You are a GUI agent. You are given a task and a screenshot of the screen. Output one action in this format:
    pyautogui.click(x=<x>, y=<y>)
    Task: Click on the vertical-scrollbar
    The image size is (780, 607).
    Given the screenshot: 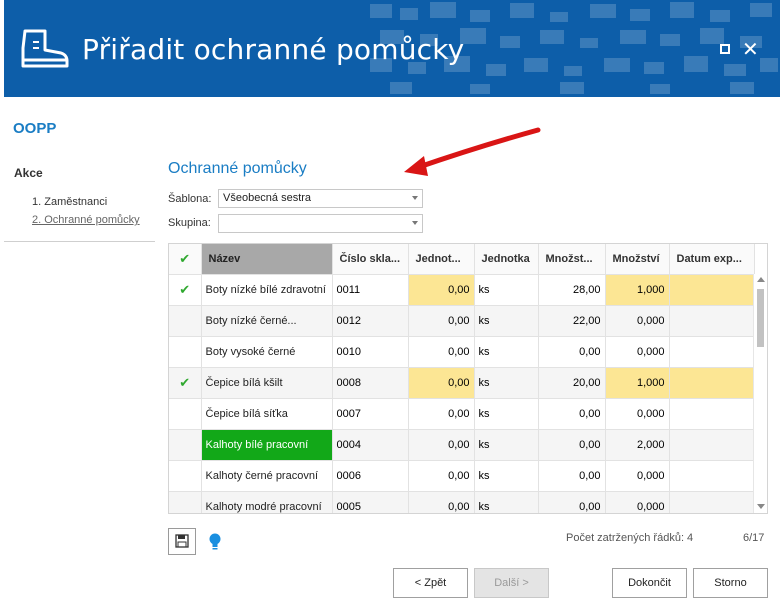 What is the action you would take?
    pyautogui.click(x=760, y=393)
    